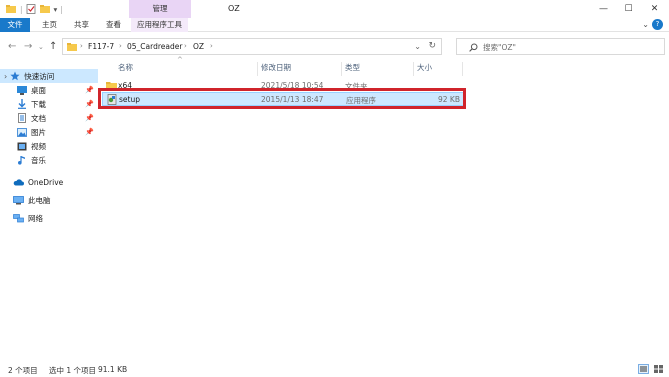 The height and width of the screenshot is (377, 669). Describe the element at coordinates (276, 69) in the screenshot. I see `column-header-modified: 修改日期` at that location.